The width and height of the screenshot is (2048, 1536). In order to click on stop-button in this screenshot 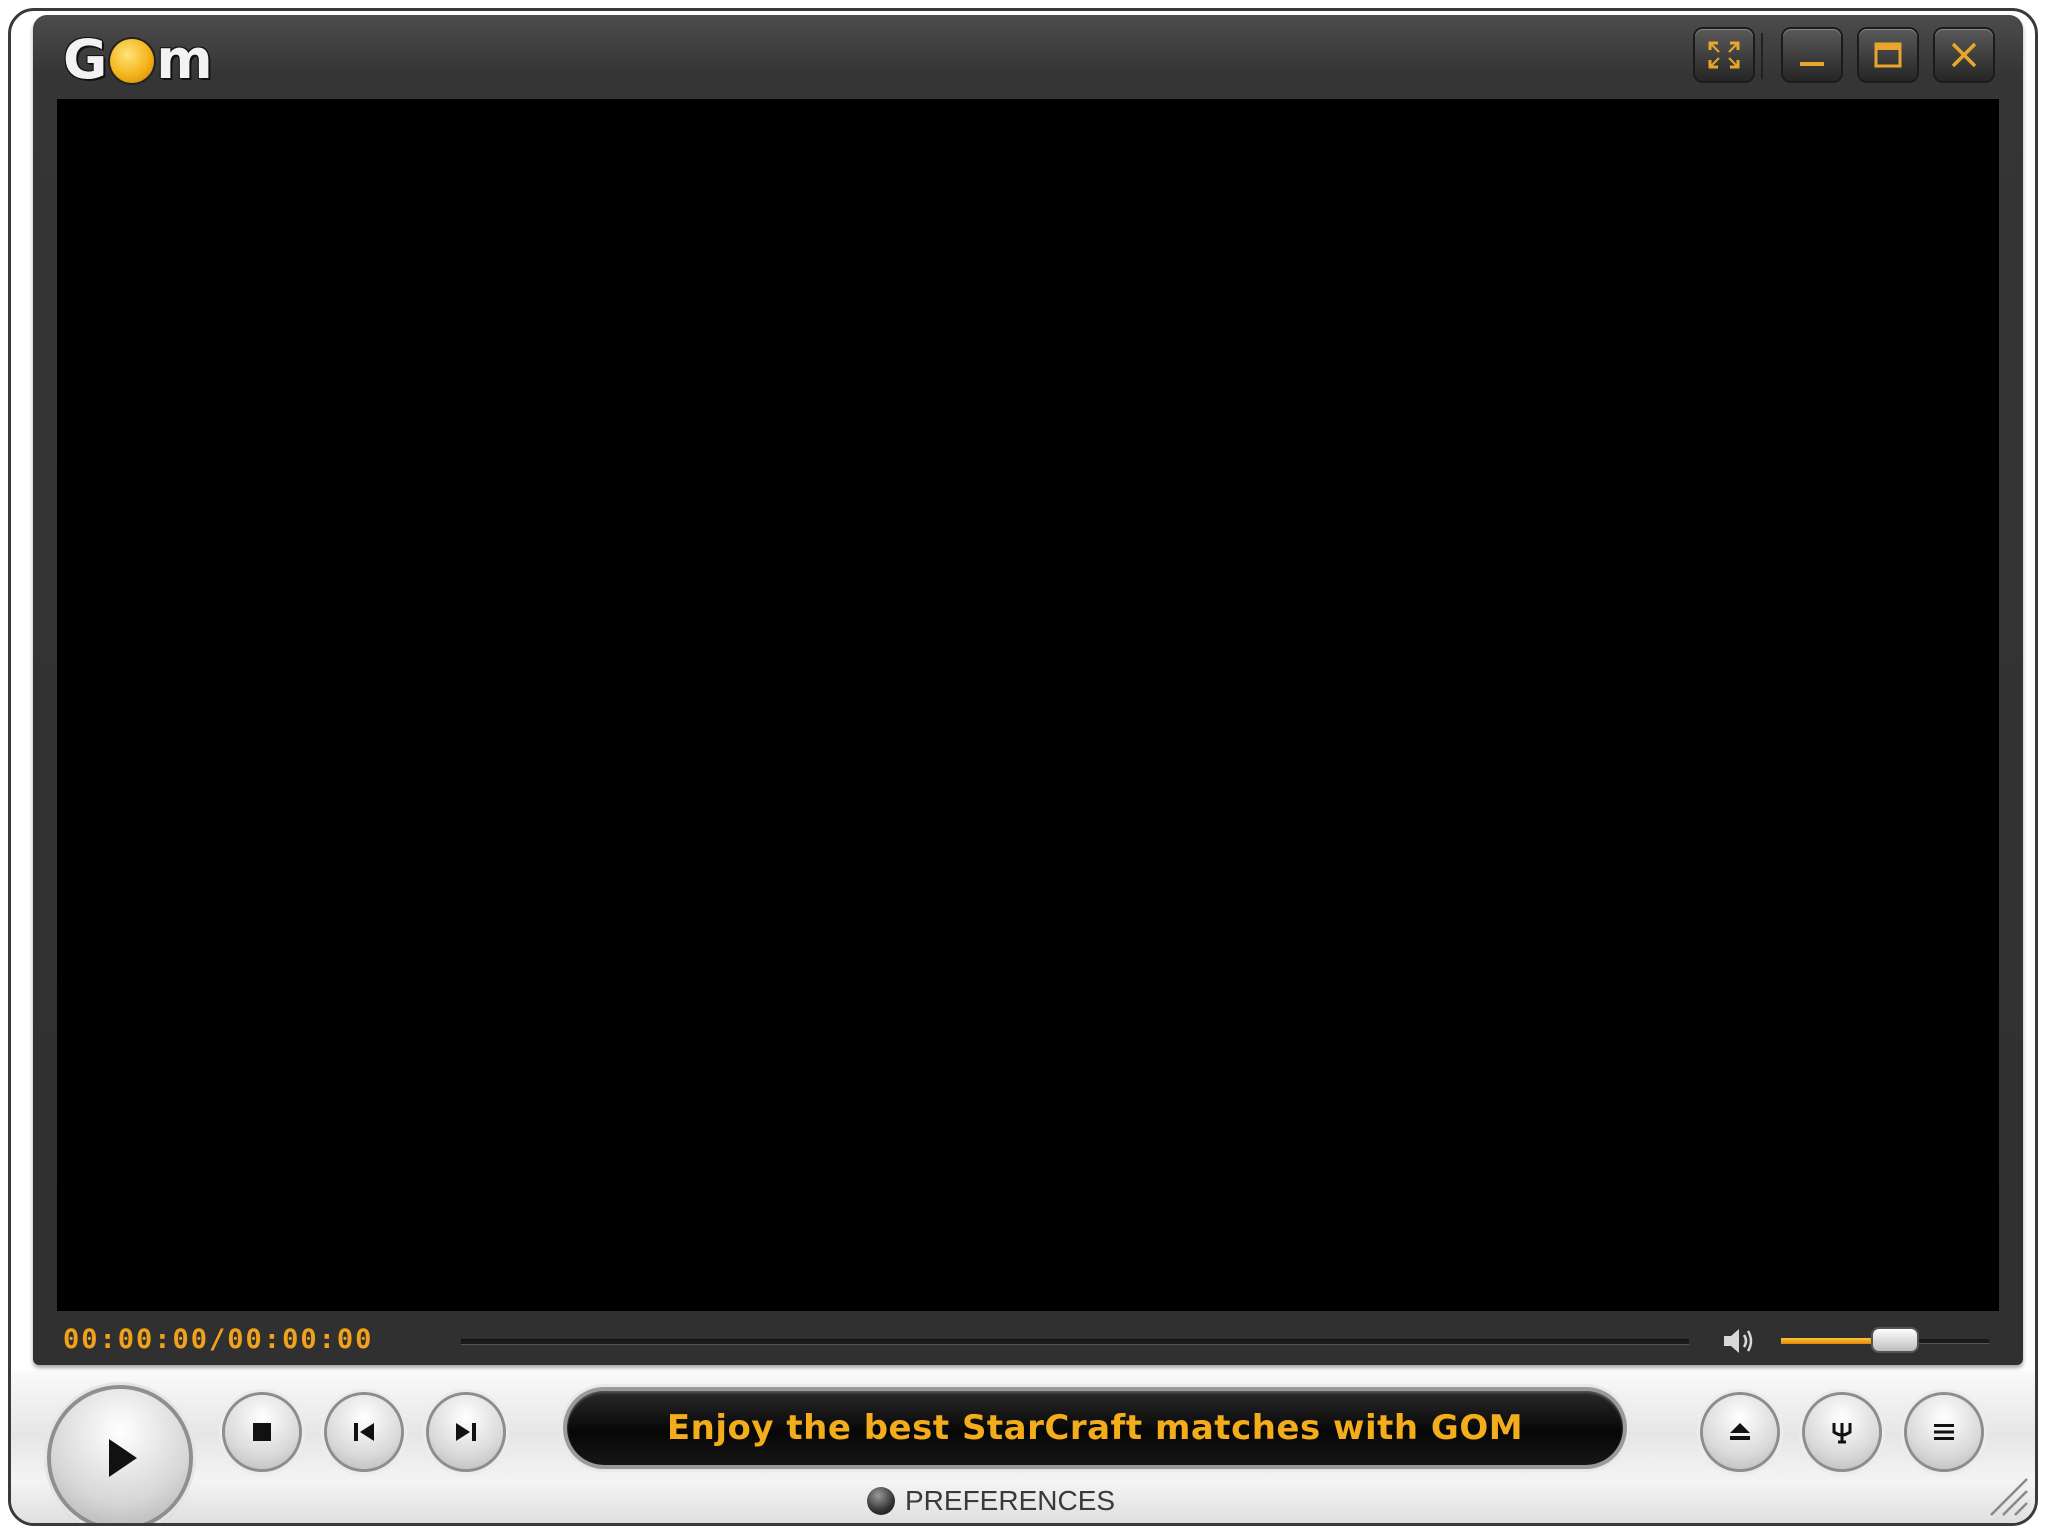, I will do `click(262, 1432)`.